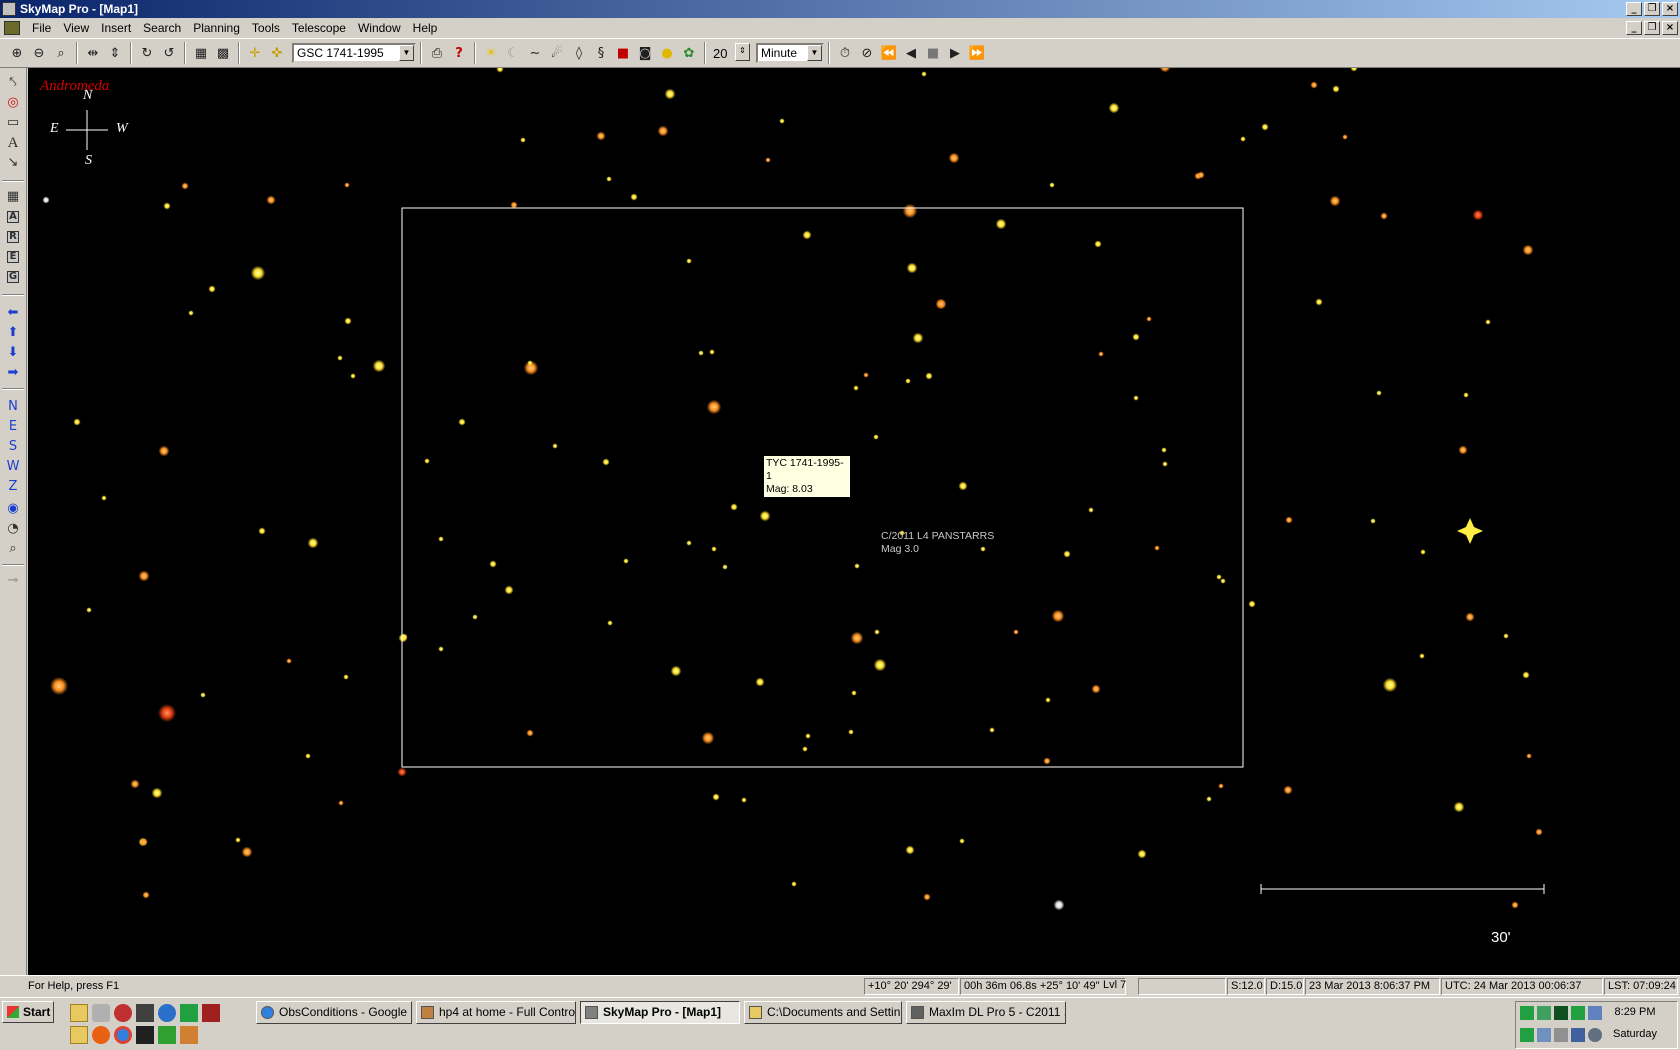 This screenshot has height=1050, width=1680. Describe the element at coordinates (319, 28) in the screenshot. I see `menu-telescope: Telescope` at that location.